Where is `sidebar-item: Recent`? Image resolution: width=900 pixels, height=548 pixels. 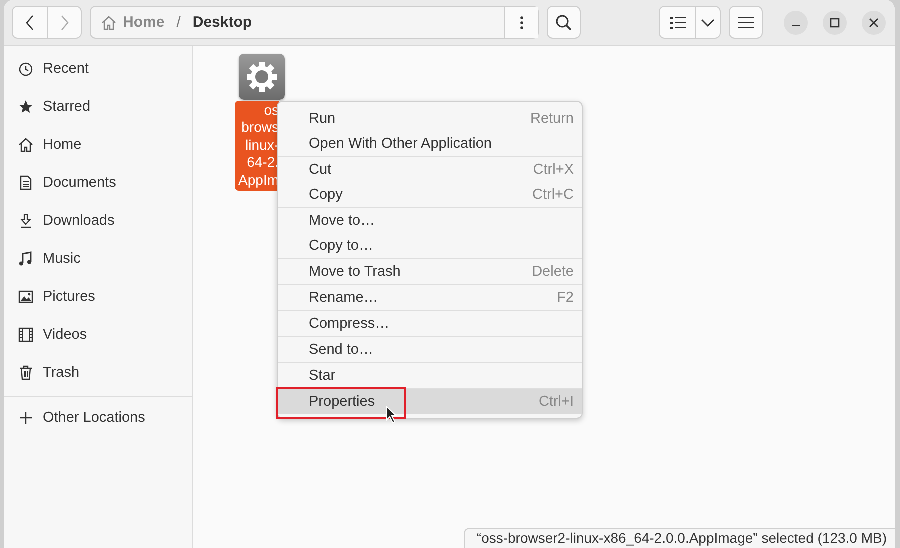 sidebar-item: Recent is located at coordinates (98, 69).